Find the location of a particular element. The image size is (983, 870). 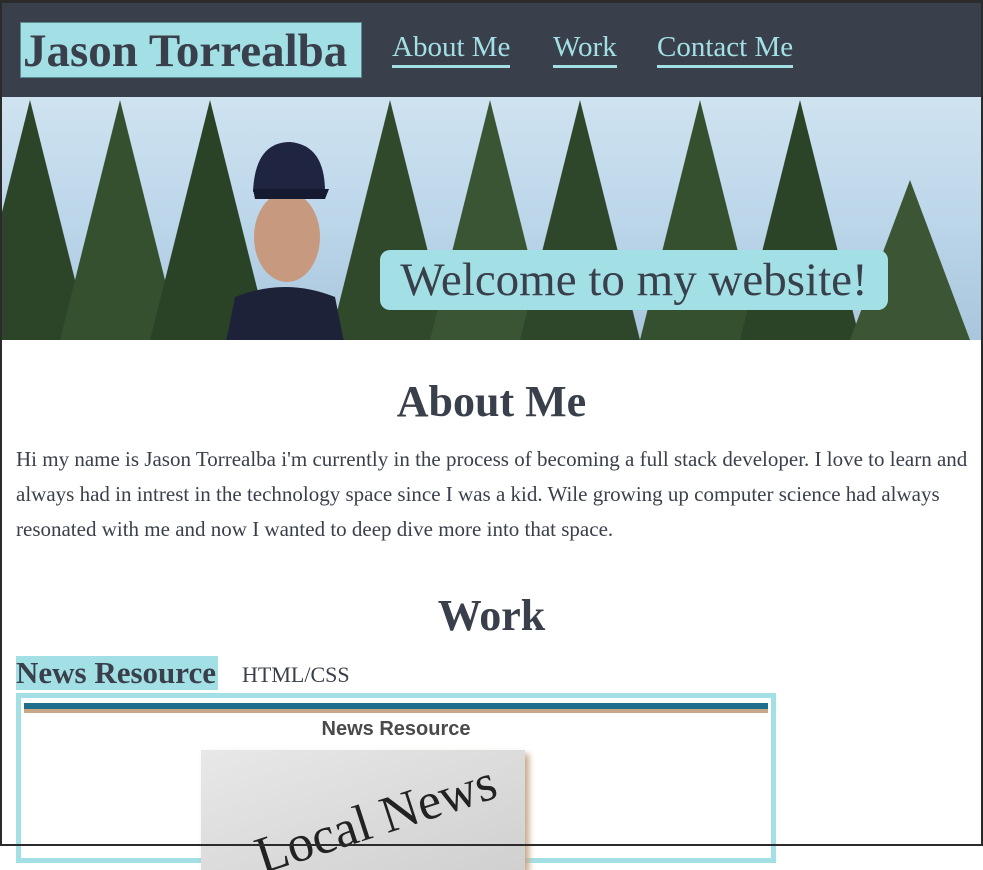

nav-about-me: About Me is located at coordinates (451, 49).